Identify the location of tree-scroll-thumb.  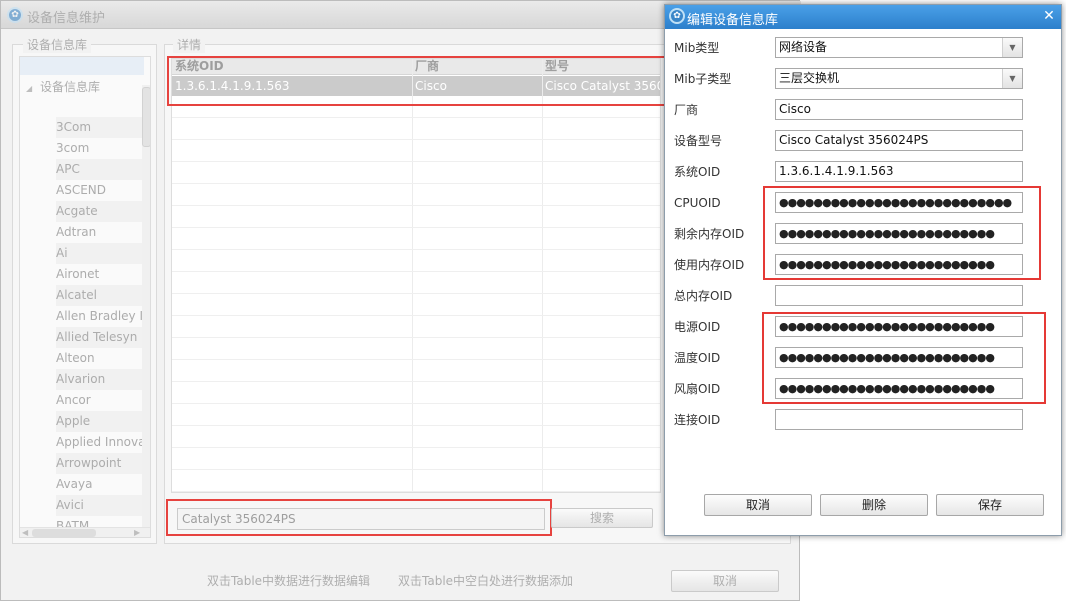
(146, 117).